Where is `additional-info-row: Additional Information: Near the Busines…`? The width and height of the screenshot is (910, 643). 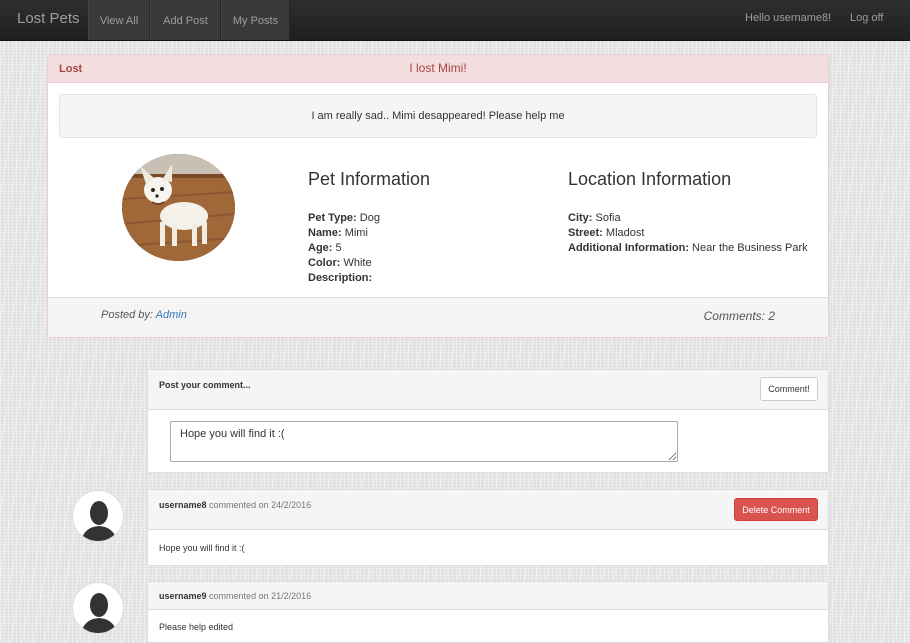
additional-info-row: Additional Information: Near the Busines… is located at coordinates (688, 248).